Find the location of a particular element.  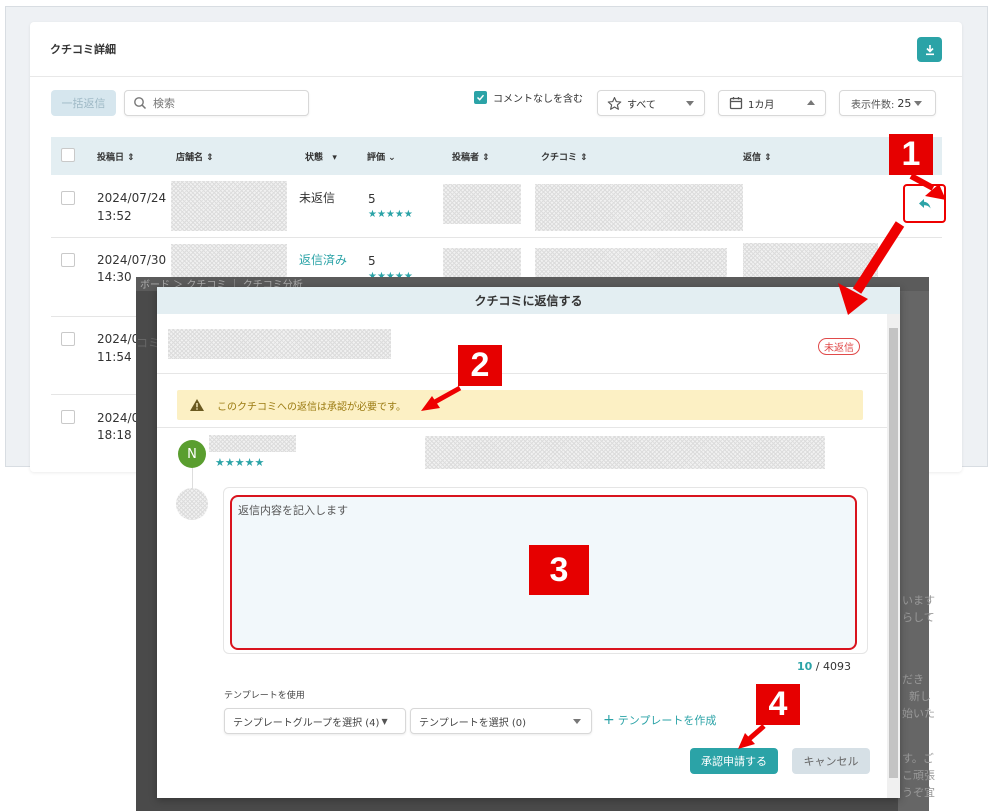

modal-title: クチコミに返信する is located at coordinates (528, 300).